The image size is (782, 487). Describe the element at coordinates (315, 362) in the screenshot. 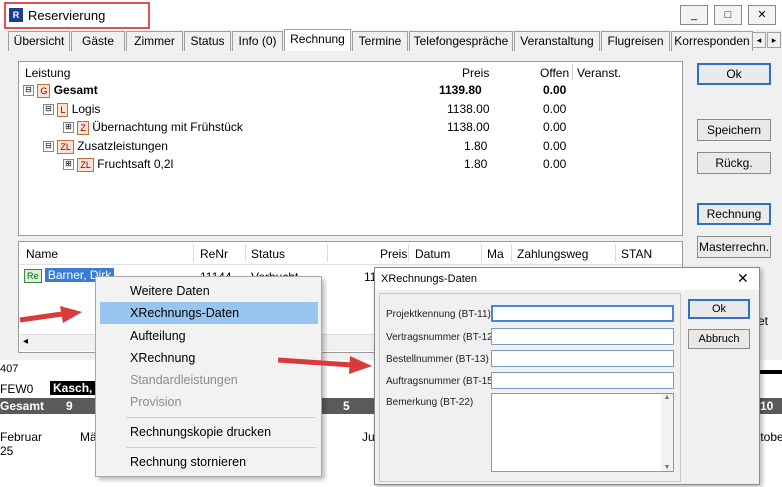

I see `red-arrow-dialog-icon` at that location.